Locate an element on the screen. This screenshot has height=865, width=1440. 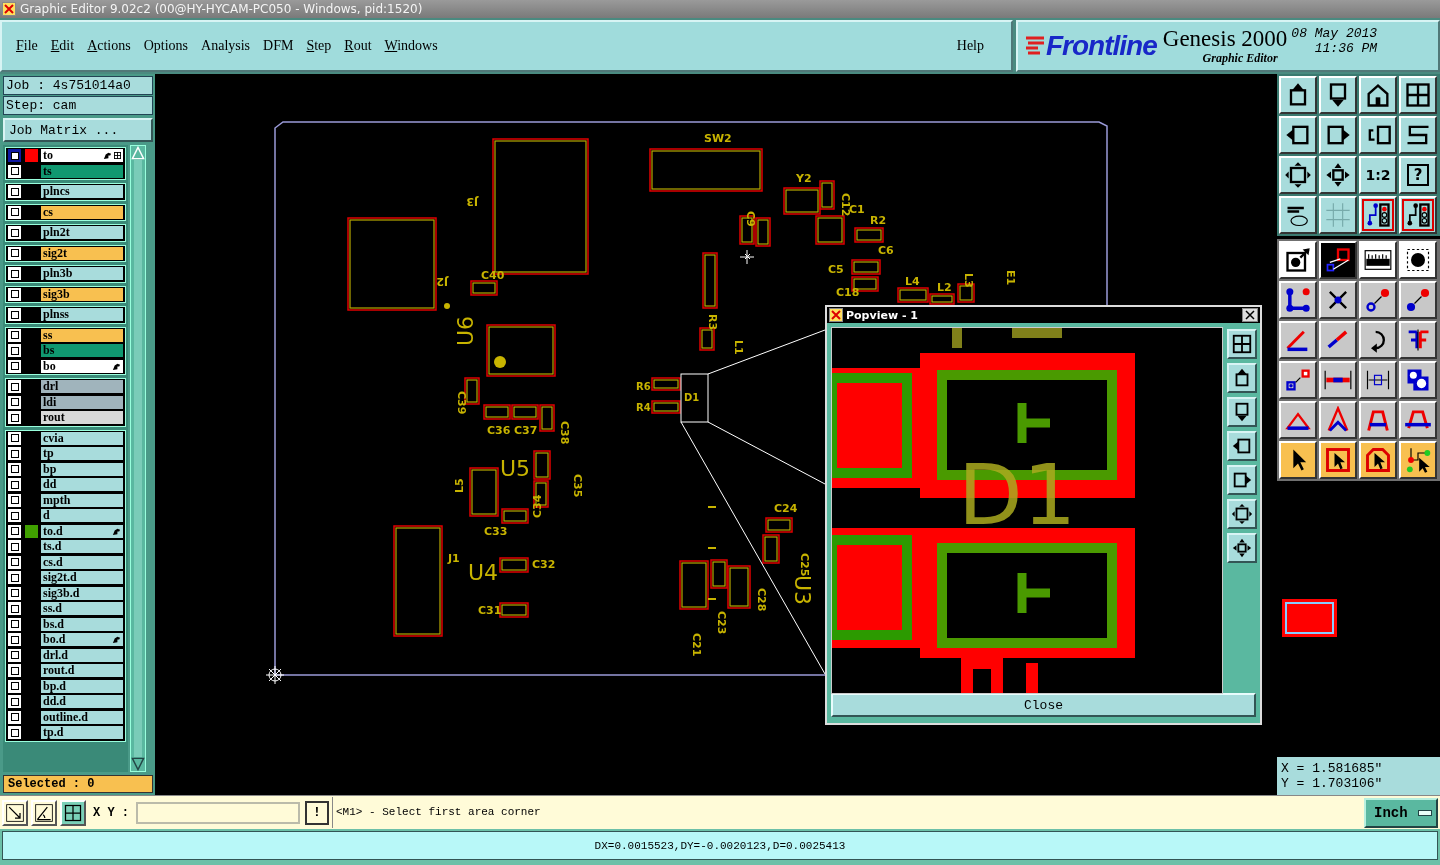
layer-name: bo is located at coordinates (82, 366).